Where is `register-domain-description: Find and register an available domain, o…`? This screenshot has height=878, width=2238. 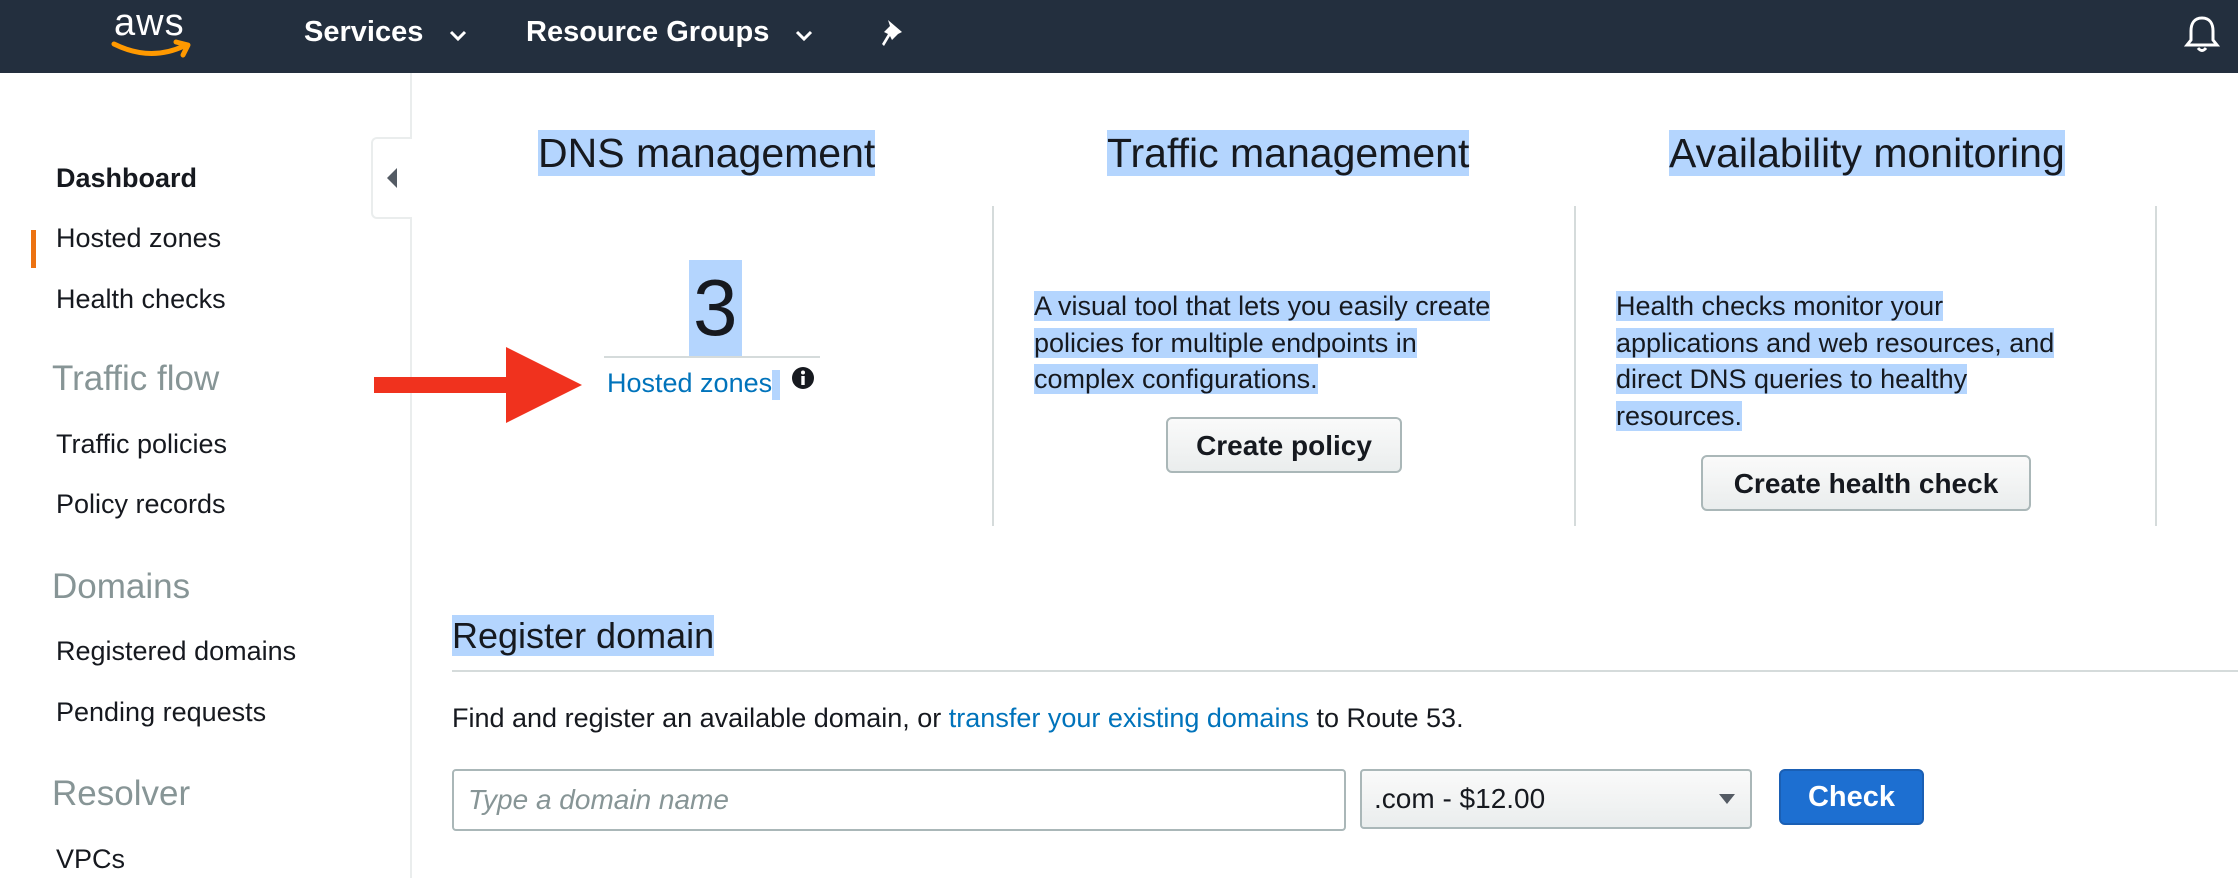
register-domain-description: Find and register an available domain, o… is located at coordinates (958, 718).